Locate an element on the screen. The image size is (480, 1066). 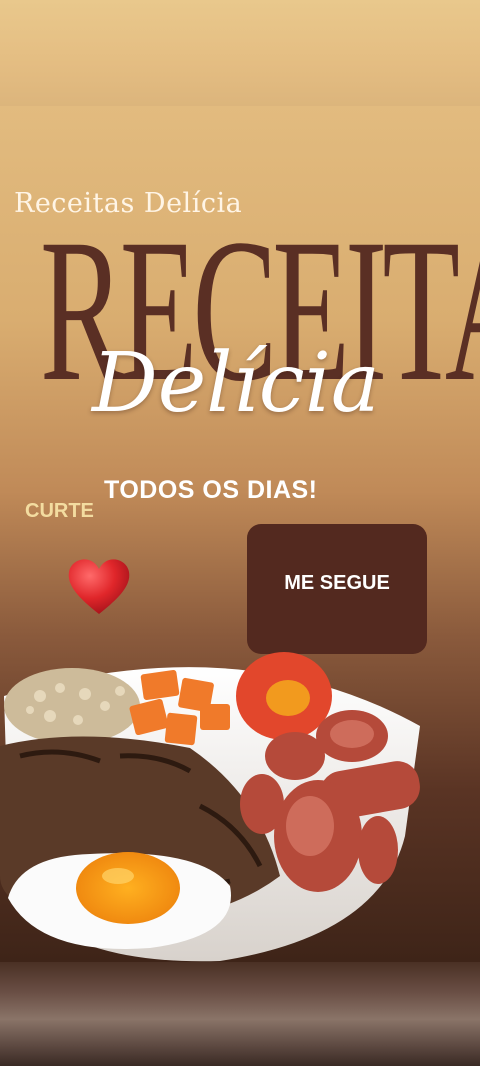
curte-label: CURTE is located at coordinates (59, 511).